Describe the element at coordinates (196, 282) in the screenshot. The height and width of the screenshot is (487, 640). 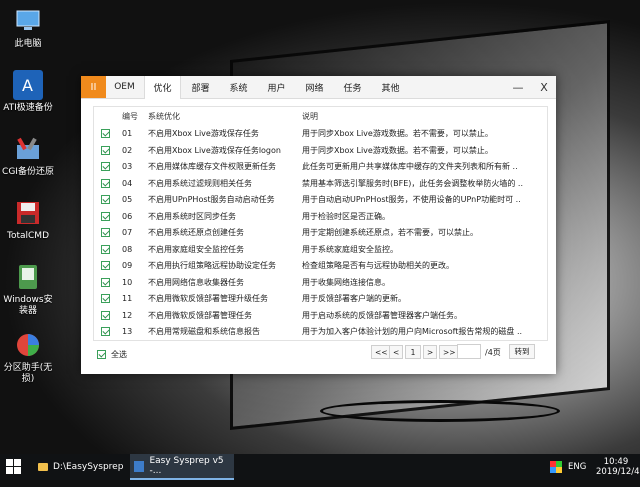
I see `row-option: 不启用网络信息收集器任务` at that location.